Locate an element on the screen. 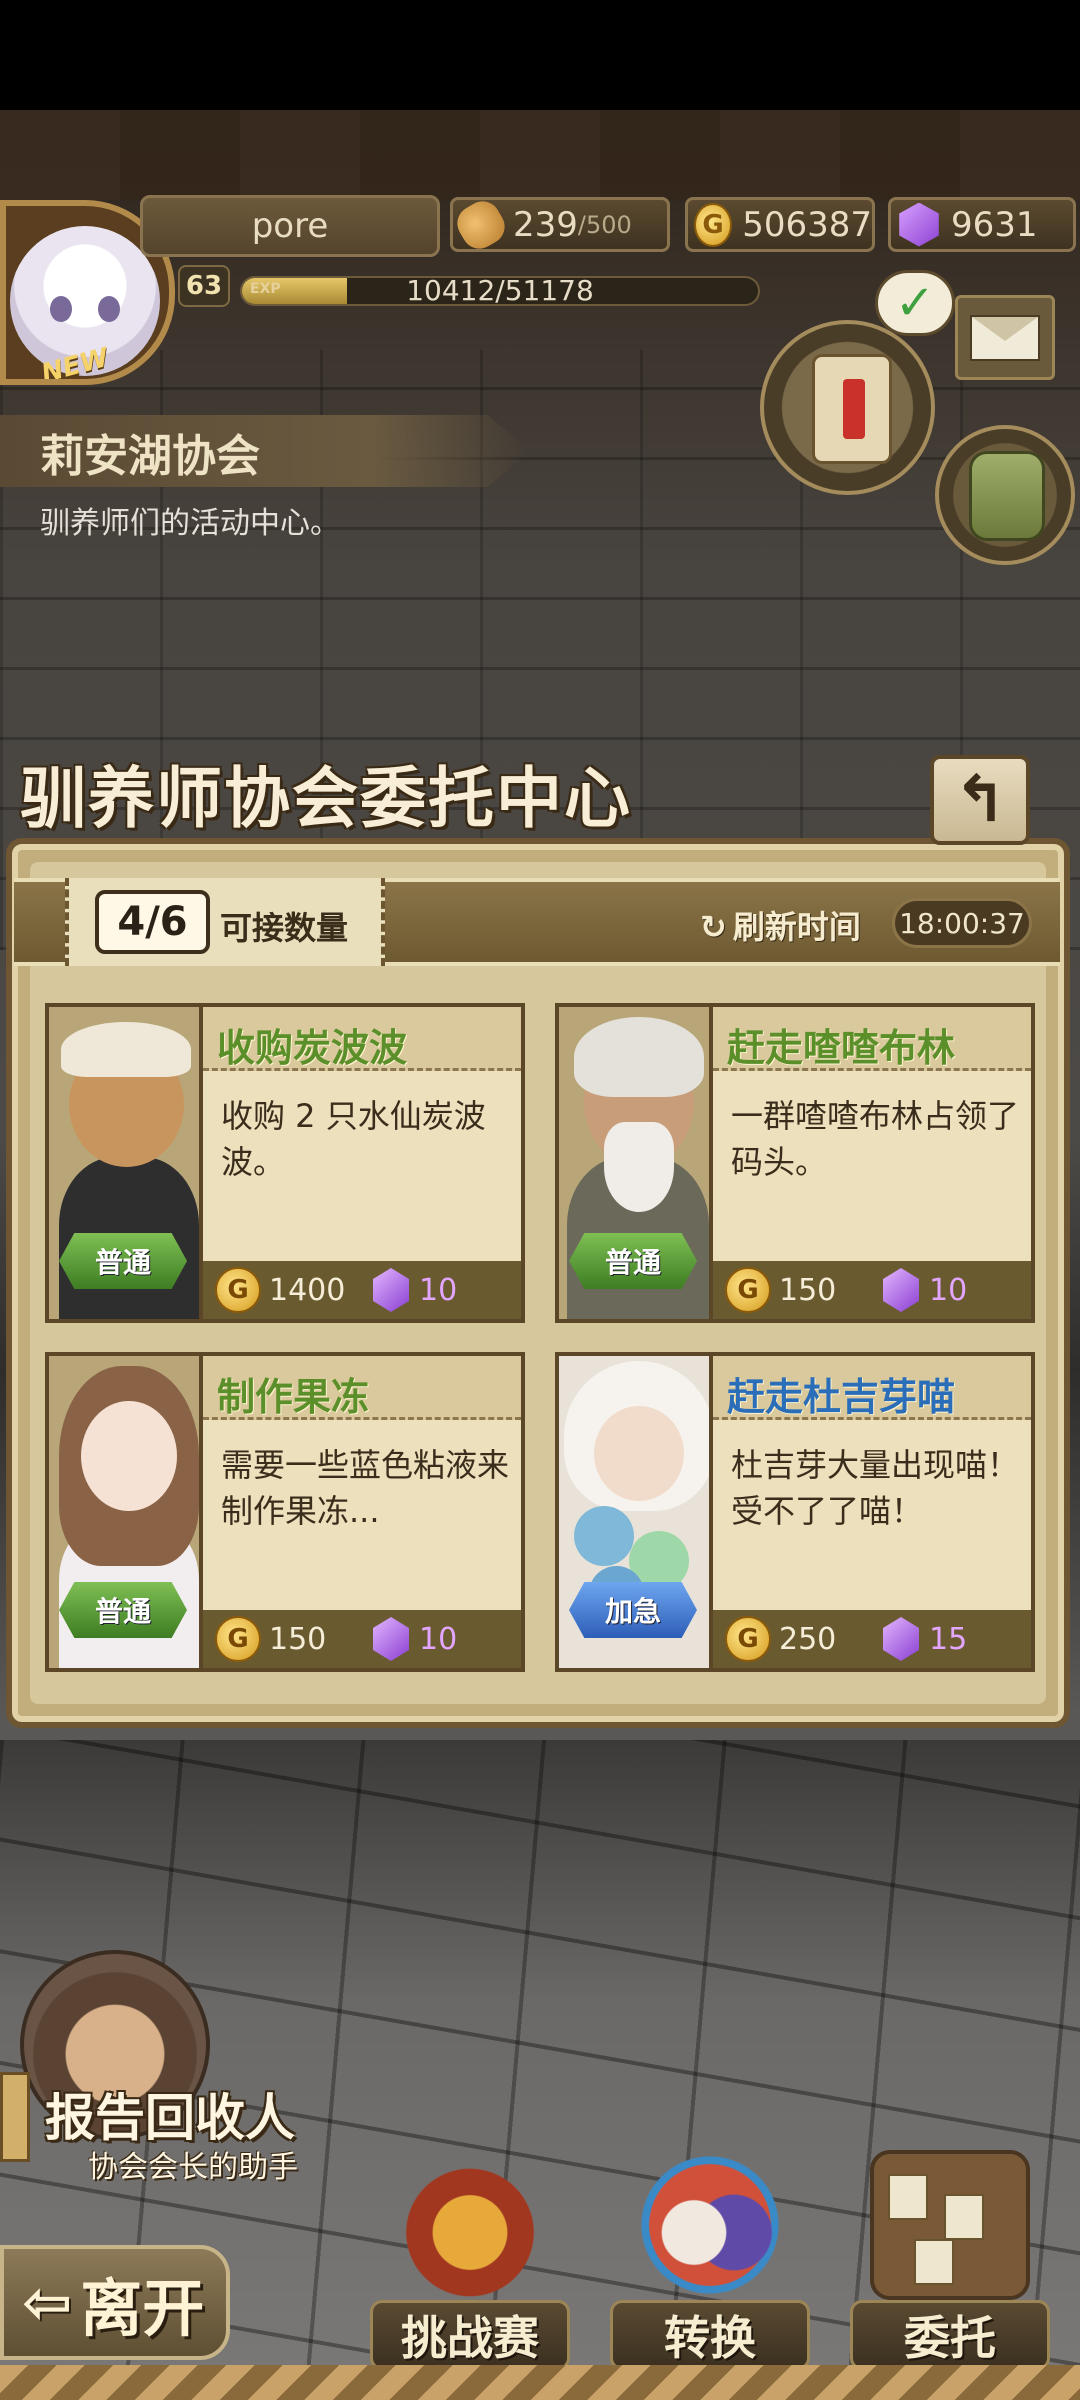  quest-reward: G 250 15 is located at coordinates (872, 1639).